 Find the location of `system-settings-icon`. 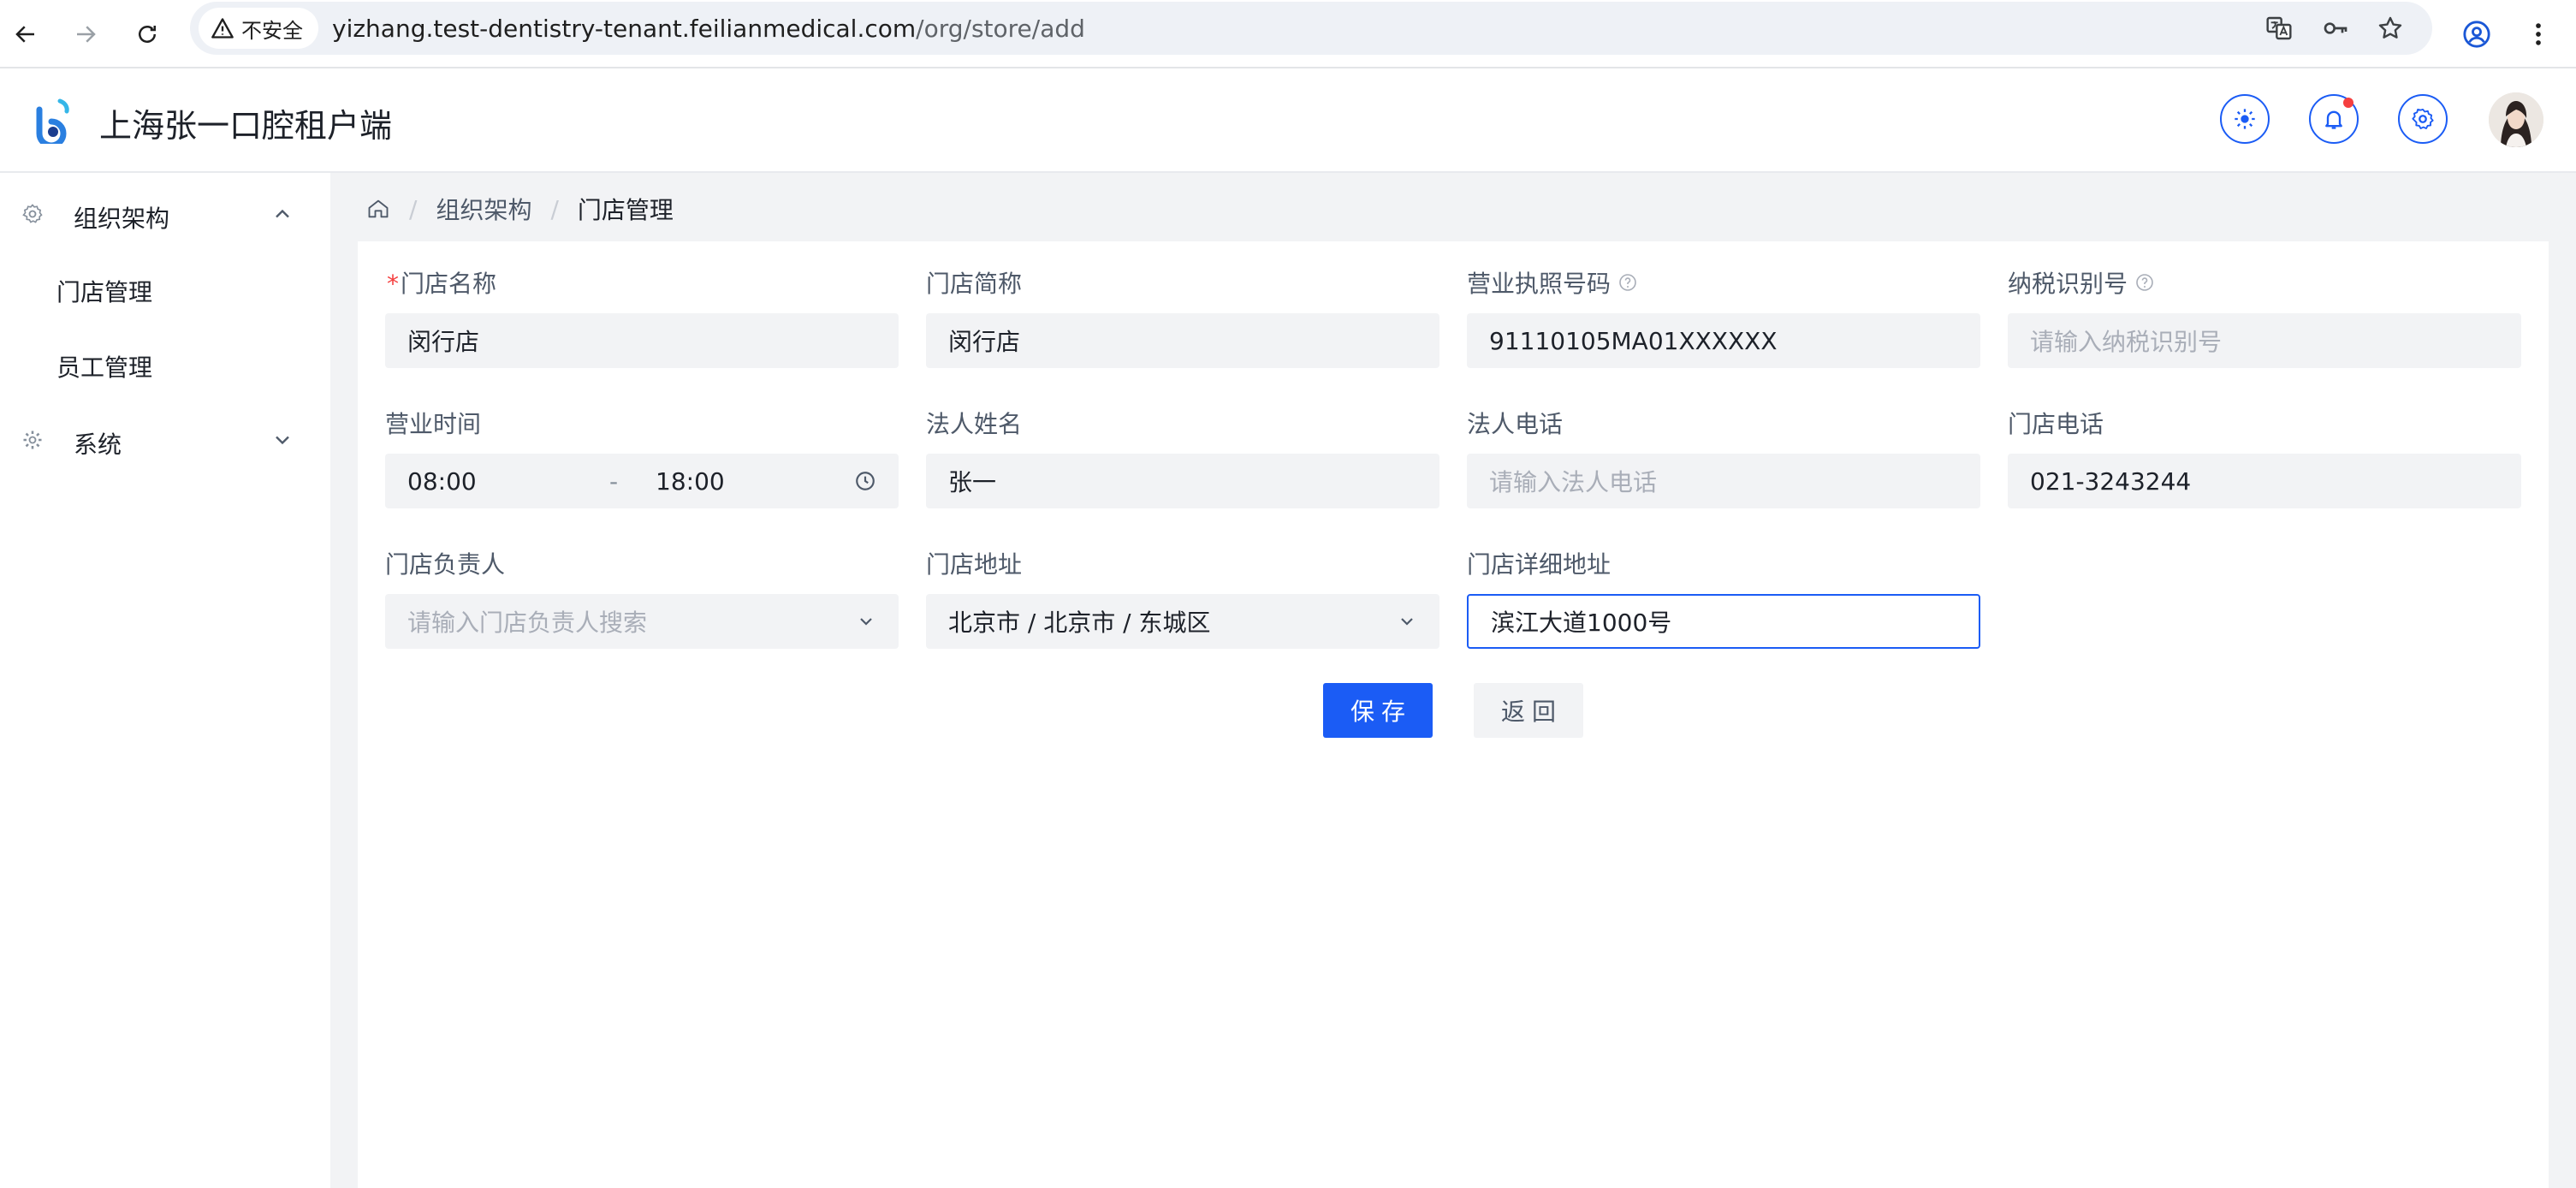

system-settings-icon is located at coordinates (32, 440).